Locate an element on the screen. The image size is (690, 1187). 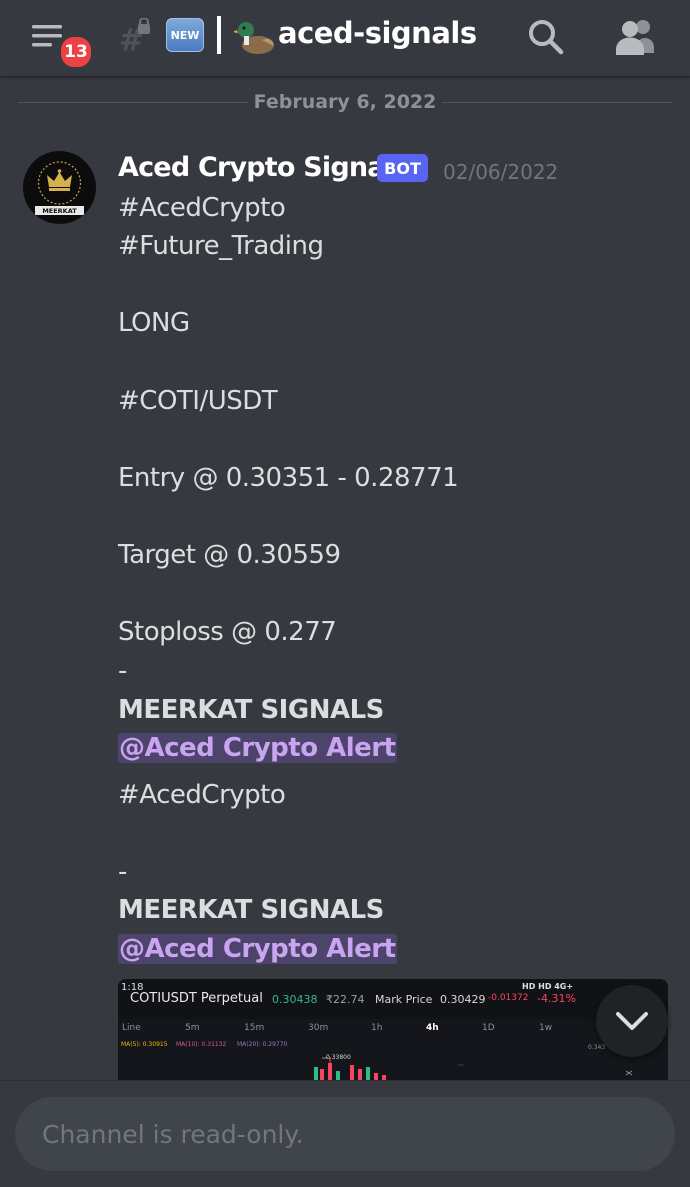
chevron-down-icon is located at coordinates (632, 1021).